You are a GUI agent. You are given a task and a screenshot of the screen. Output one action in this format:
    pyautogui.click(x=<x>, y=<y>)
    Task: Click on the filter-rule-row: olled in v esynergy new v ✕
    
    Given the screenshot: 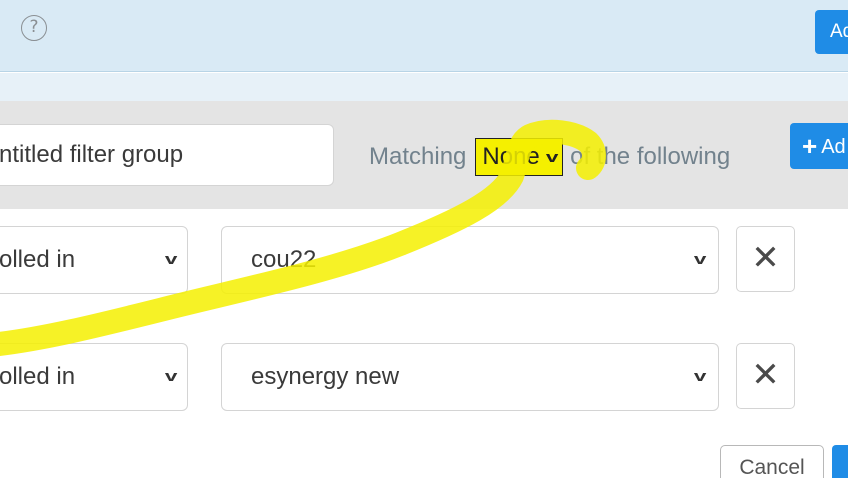 What is the action you would take?
    pyautogui.click(x=424, y=377)
    